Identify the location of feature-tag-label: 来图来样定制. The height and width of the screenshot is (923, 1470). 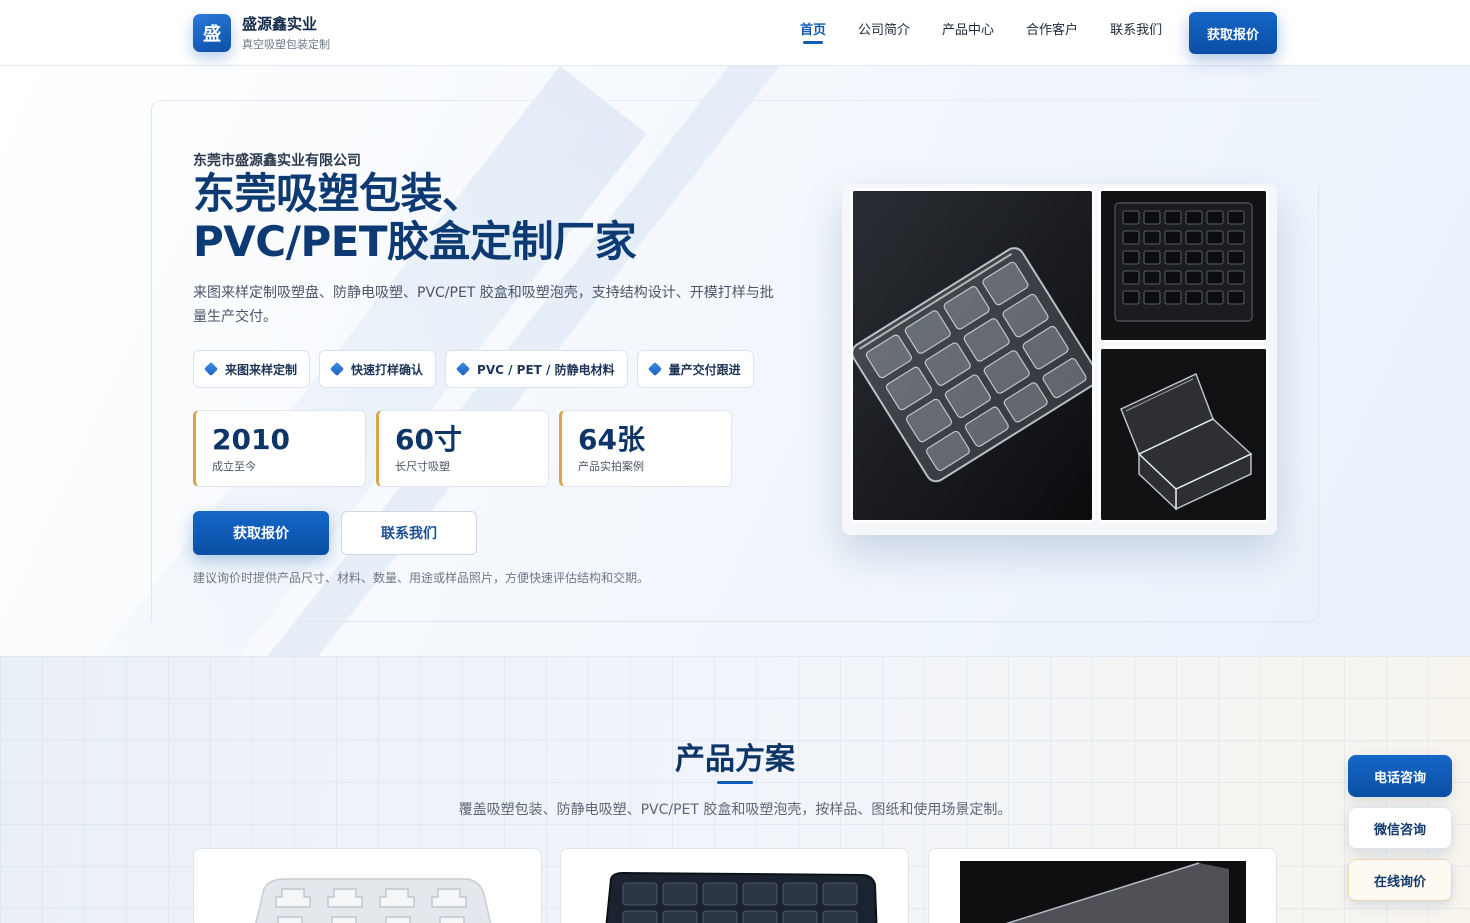
(261, 369).